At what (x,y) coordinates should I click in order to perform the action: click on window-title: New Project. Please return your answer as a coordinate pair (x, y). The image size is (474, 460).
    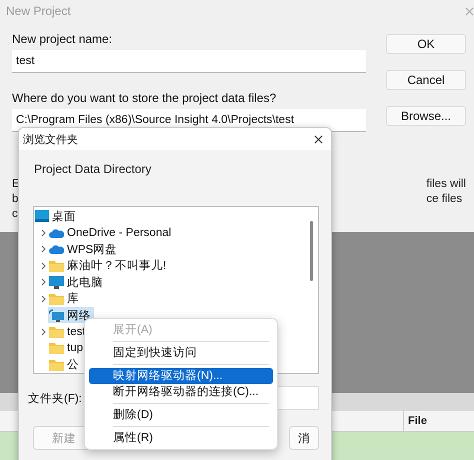
    Looking at the image, I should click on (38, 11).